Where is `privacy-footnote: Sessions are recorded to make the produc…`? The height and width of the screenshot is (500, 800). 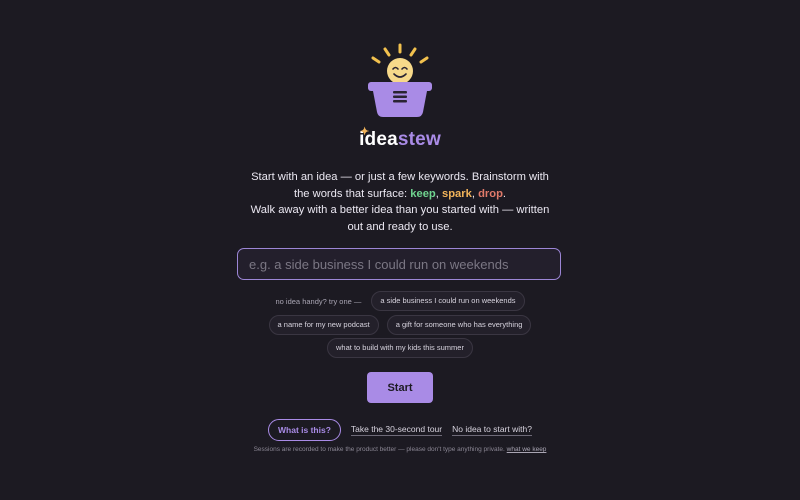
privacy-footnote: Sessions are recorded to make the produc… is located at coordinates (400, 449).